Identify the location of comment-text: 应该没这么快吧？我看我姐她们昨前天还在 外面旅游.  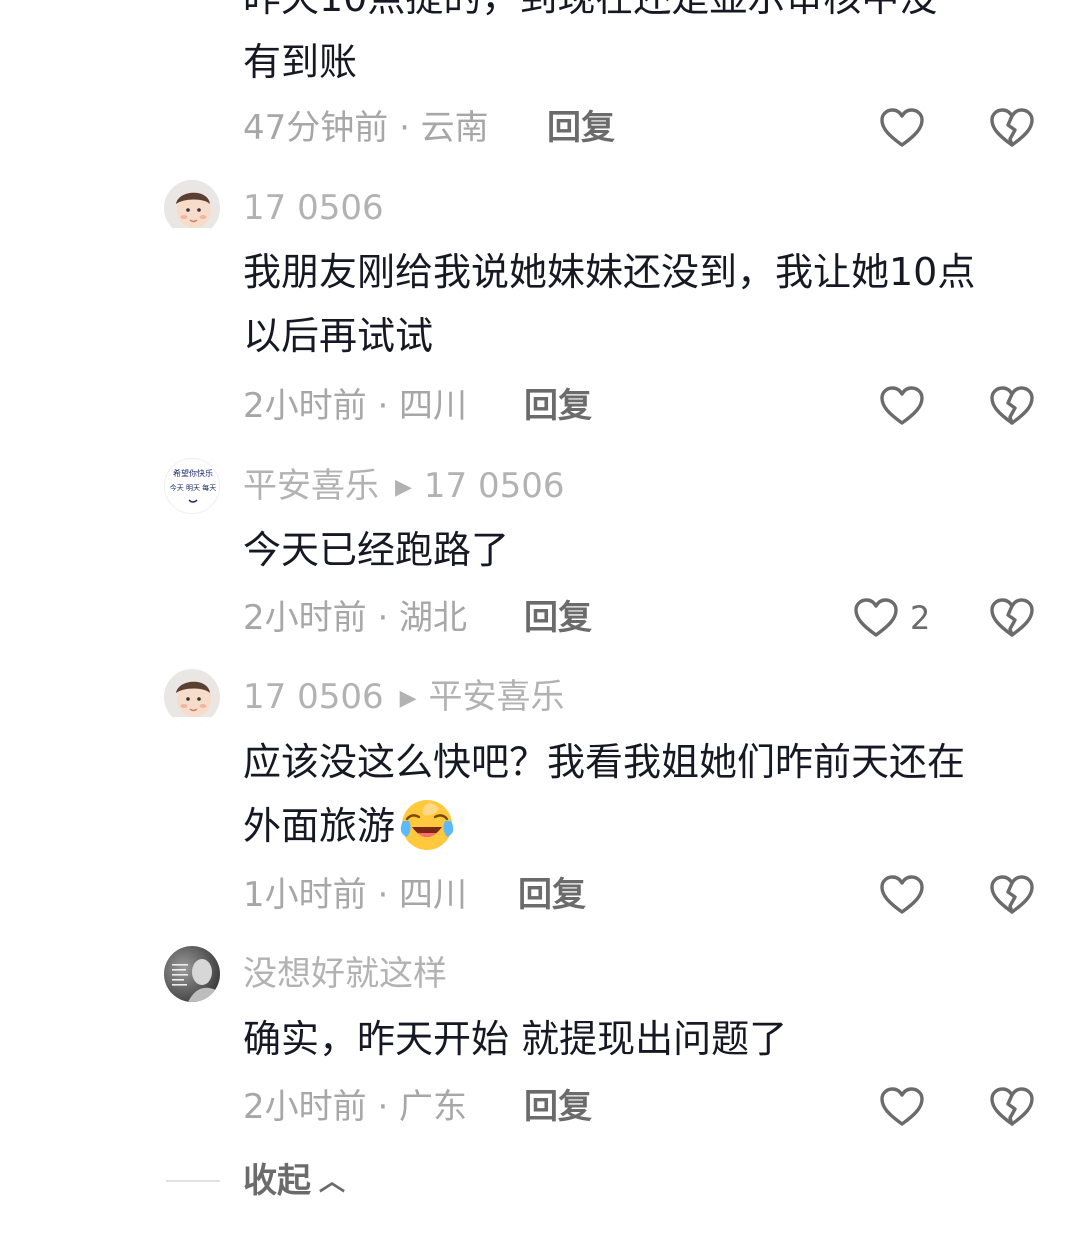
(643, 794).